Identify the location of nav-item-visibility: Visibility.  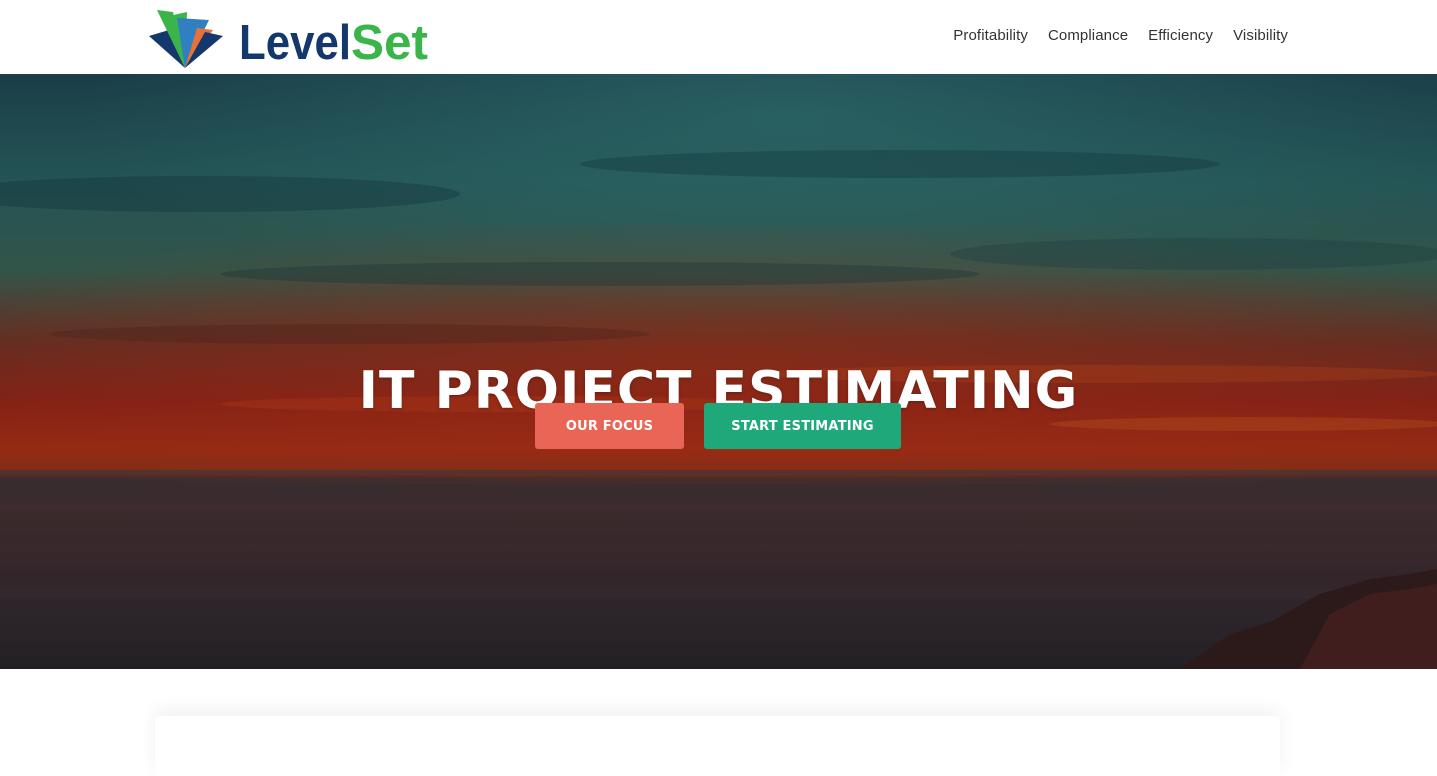
(1260, 36).